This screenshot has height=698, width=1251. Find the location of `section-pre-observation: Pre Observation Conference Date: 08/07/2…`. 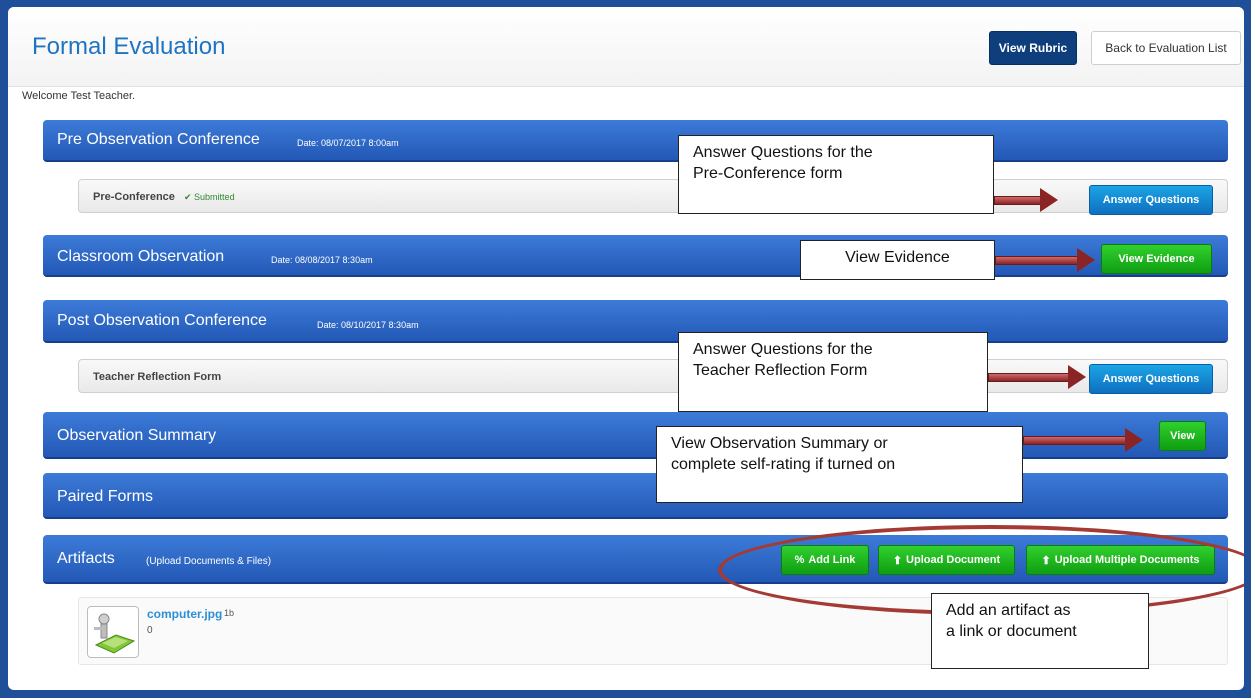

section-pre-observation: Pre Observation Conference Date: 08/07/2… is located at coordinates (635, 141).